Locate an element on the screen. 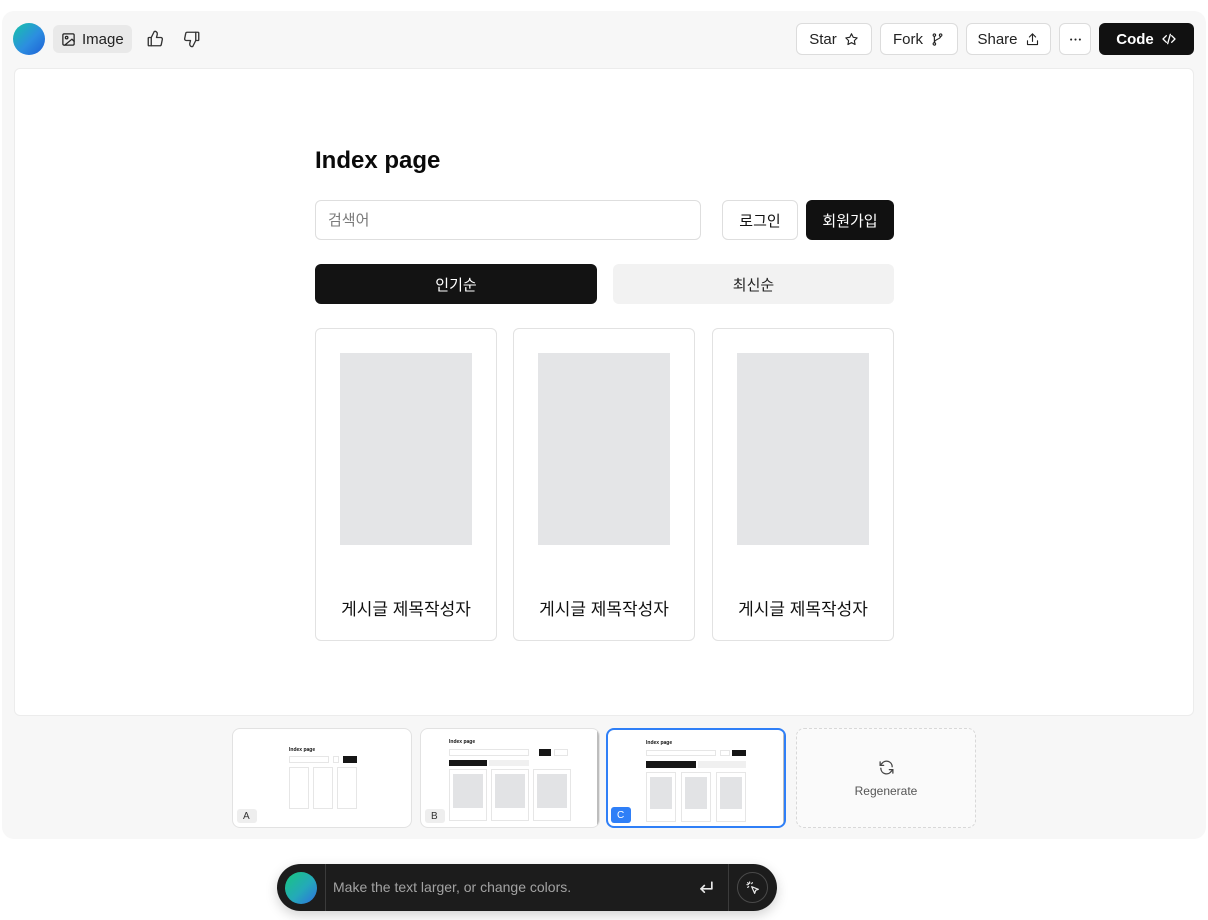 The width and height of the screenshot is (1208, 920). variant-thumbnail-b: Index page B is located at coordinates (510, 778).